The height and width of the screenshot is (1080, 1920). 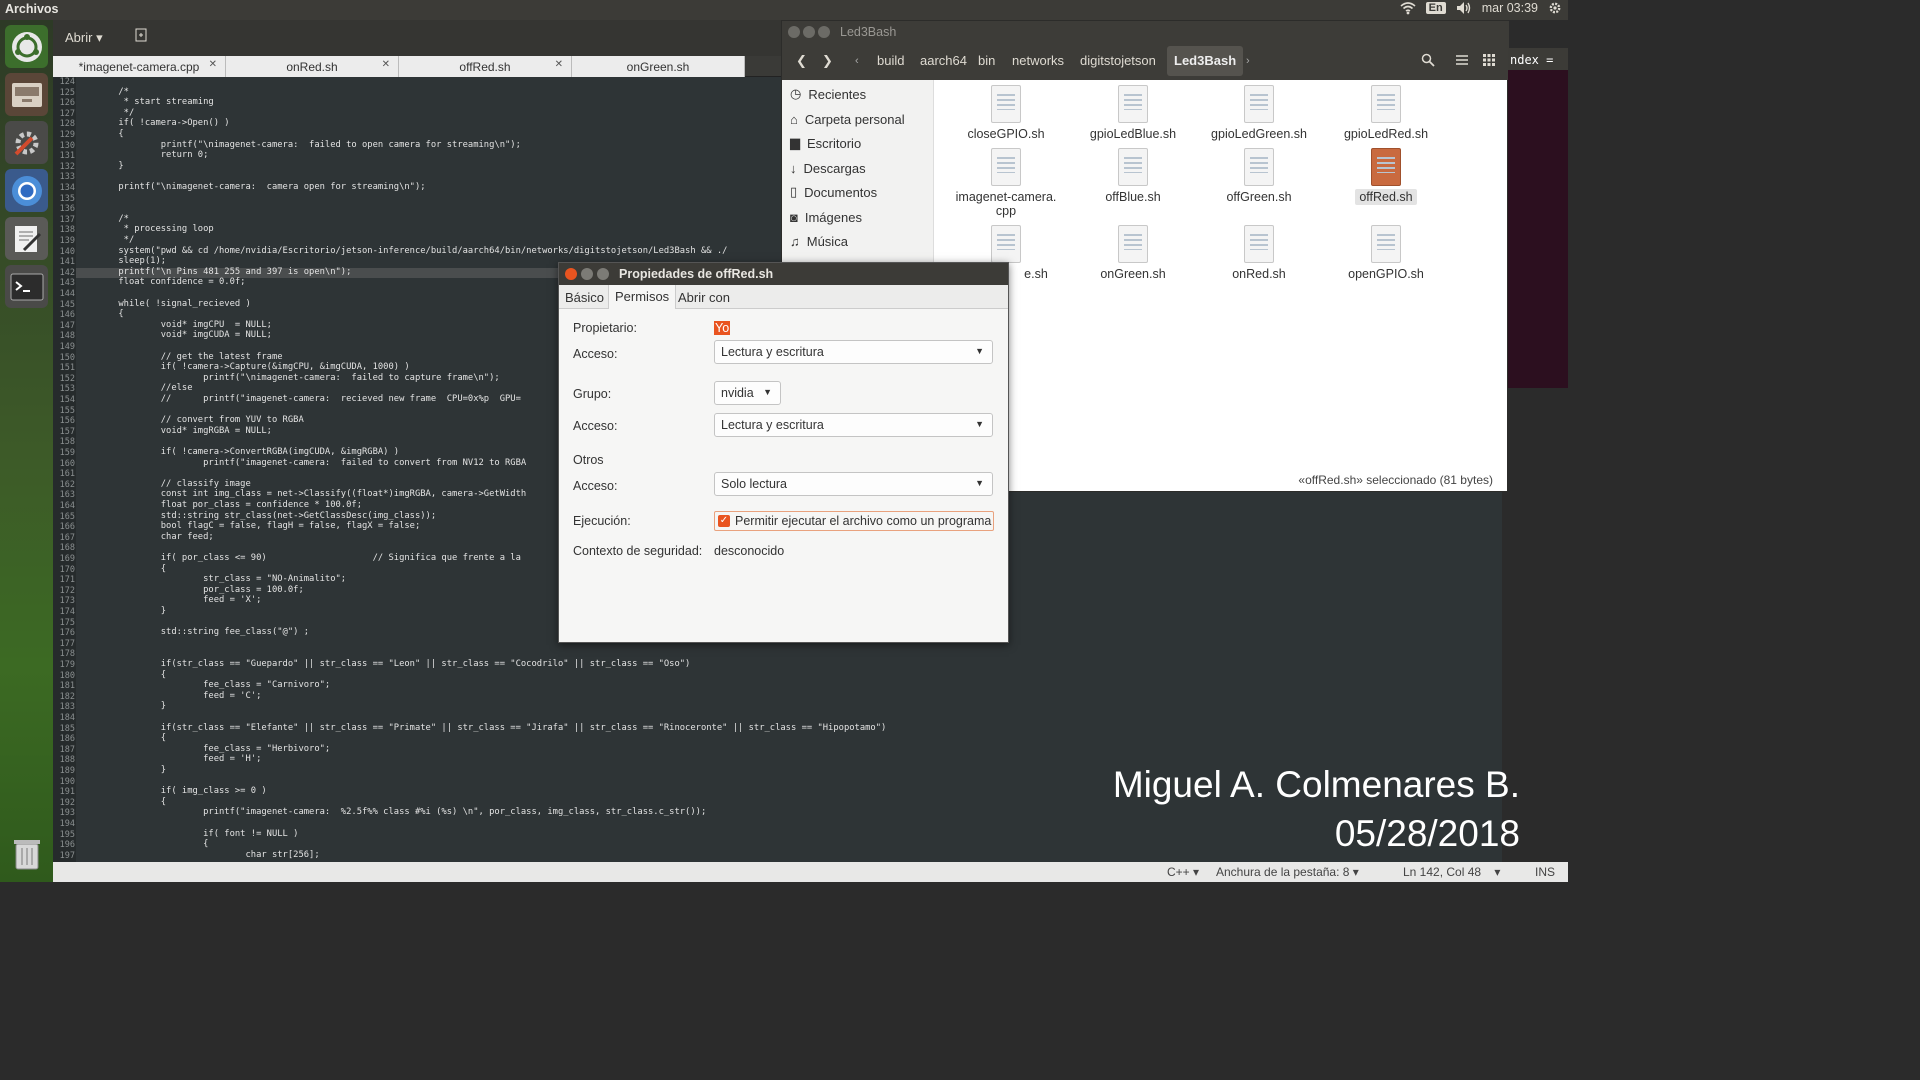 I want to click on sidebar-item-escritorio: ▆ Escritorio, so click(x=825, y=143).